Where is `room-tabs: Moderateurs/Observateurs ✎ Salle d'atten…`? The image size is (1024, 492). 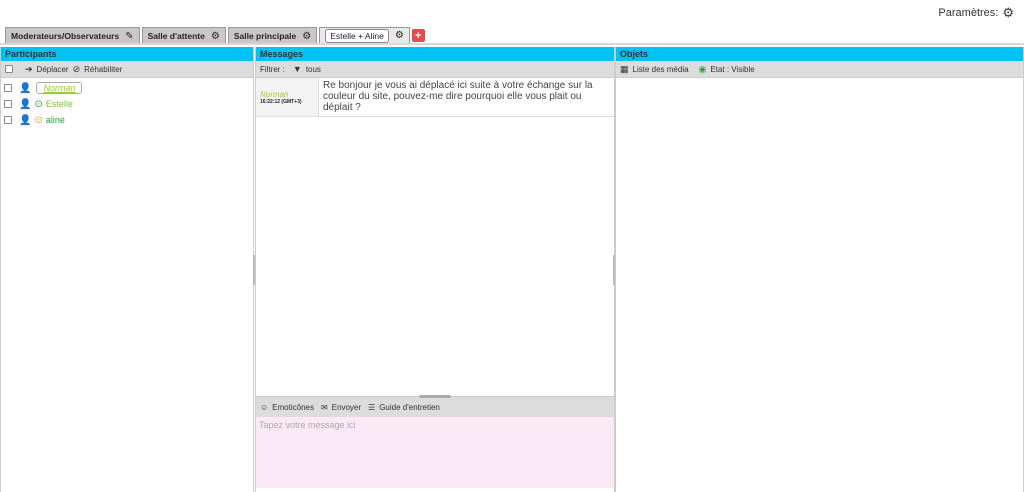
room-tabs: Moderateurs/Observateurs ✎ Salle d'atten… is located at coordinates (215, 35).